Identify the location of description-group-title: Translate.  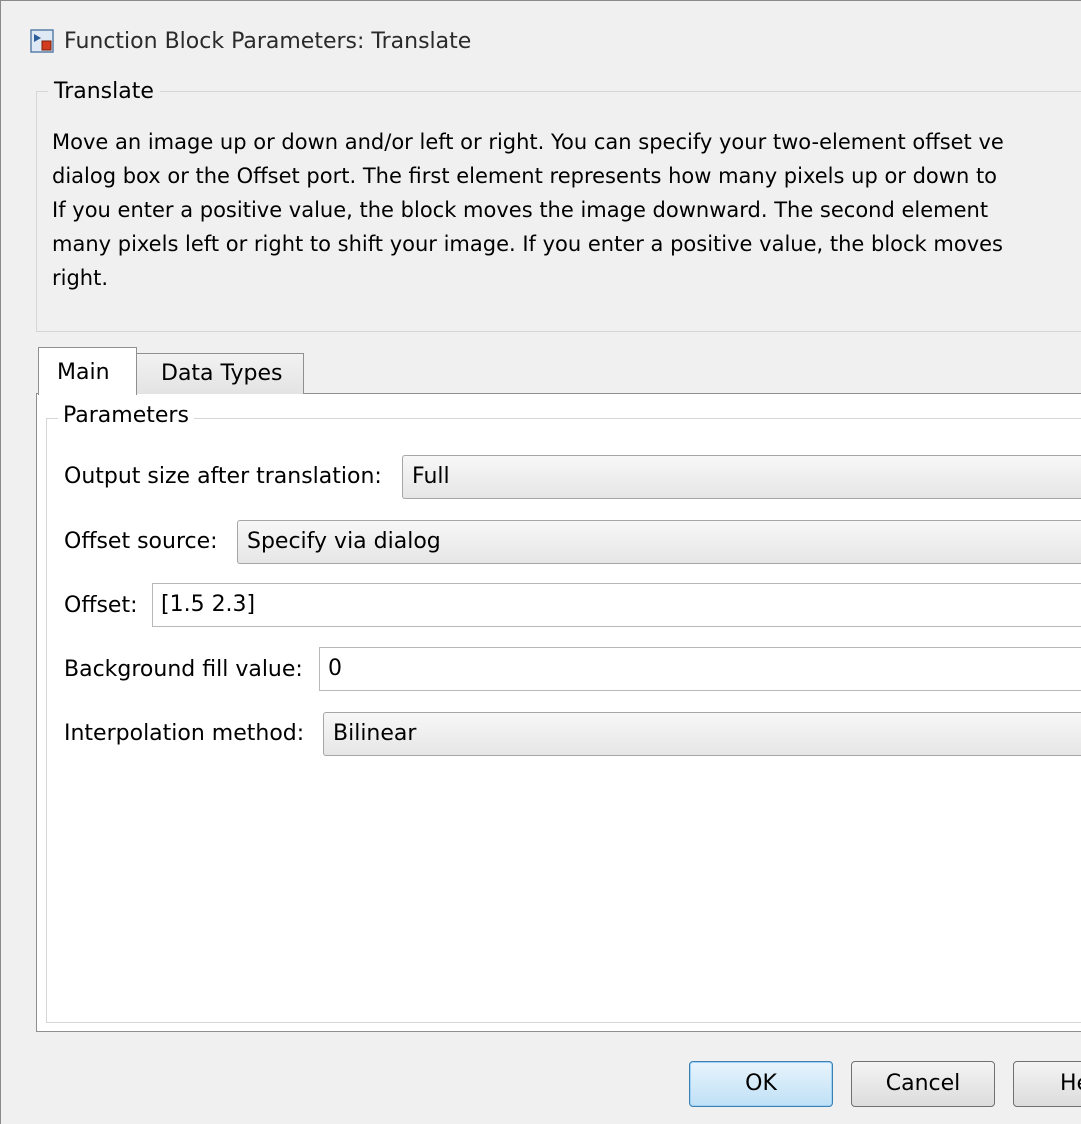
(104, 91).